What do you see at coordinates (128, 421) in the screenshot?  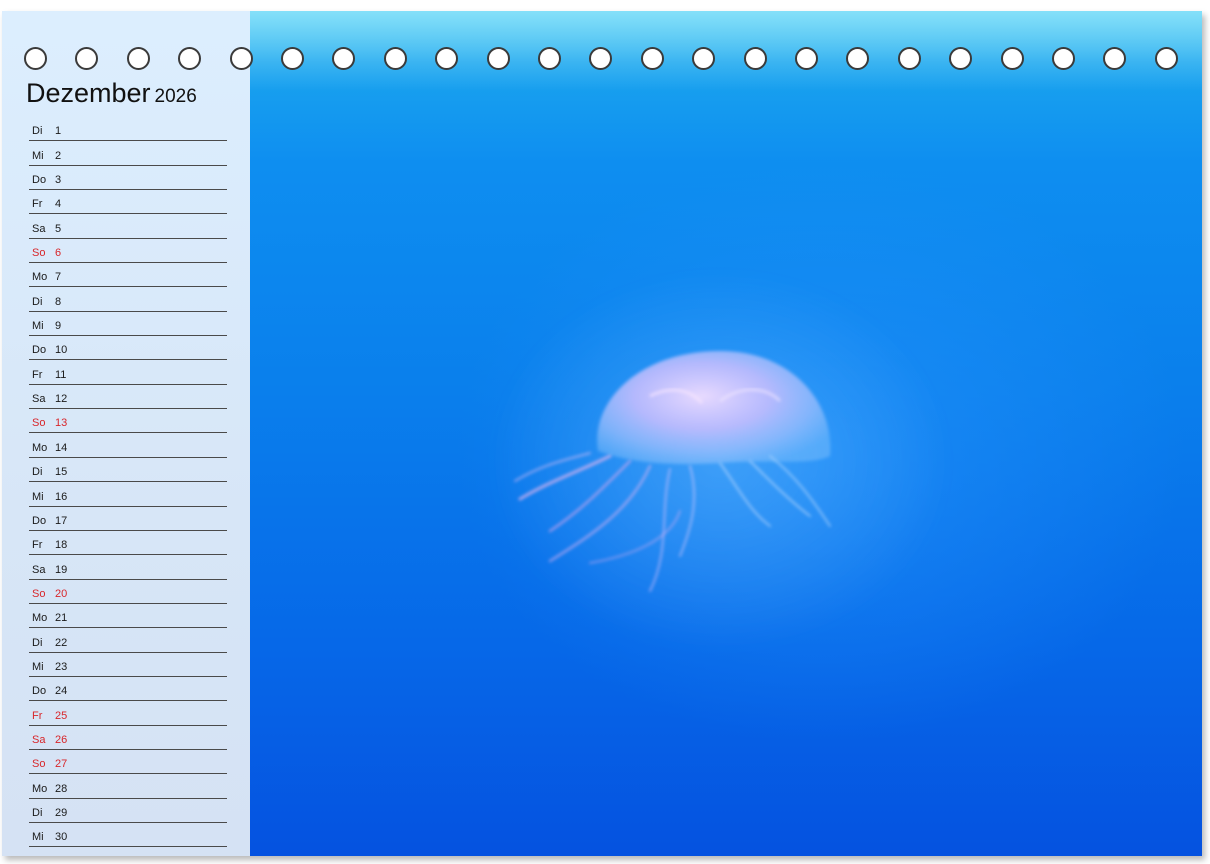 I see `day-row: So 13` at bounding box center [128, 421].